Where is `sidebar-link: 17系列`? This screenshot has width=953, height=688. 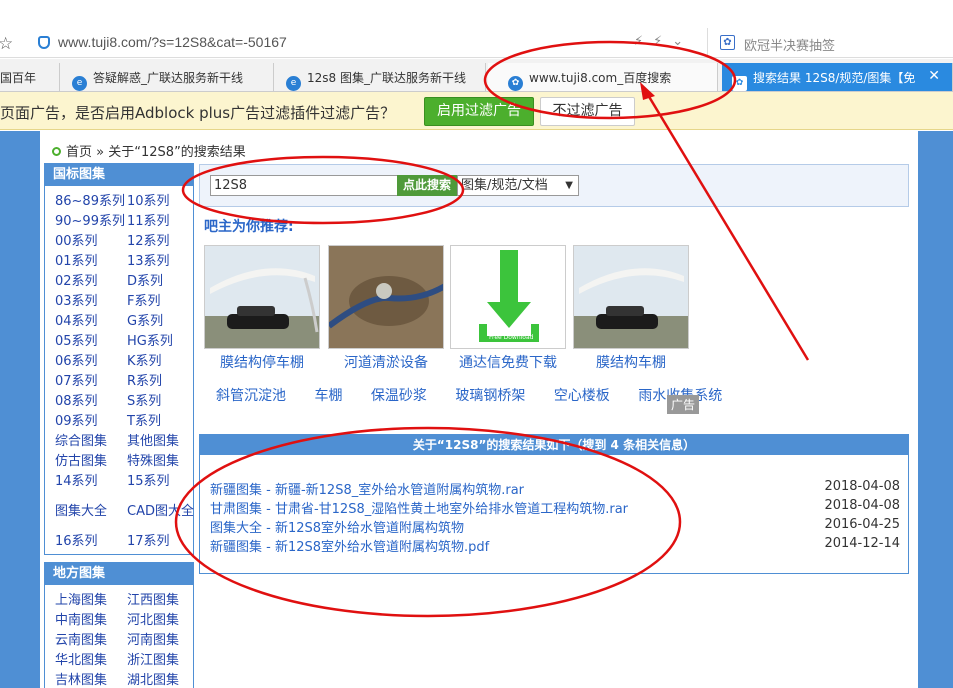 sidebar-link: 17系列 is located at coordinates (163, 542).